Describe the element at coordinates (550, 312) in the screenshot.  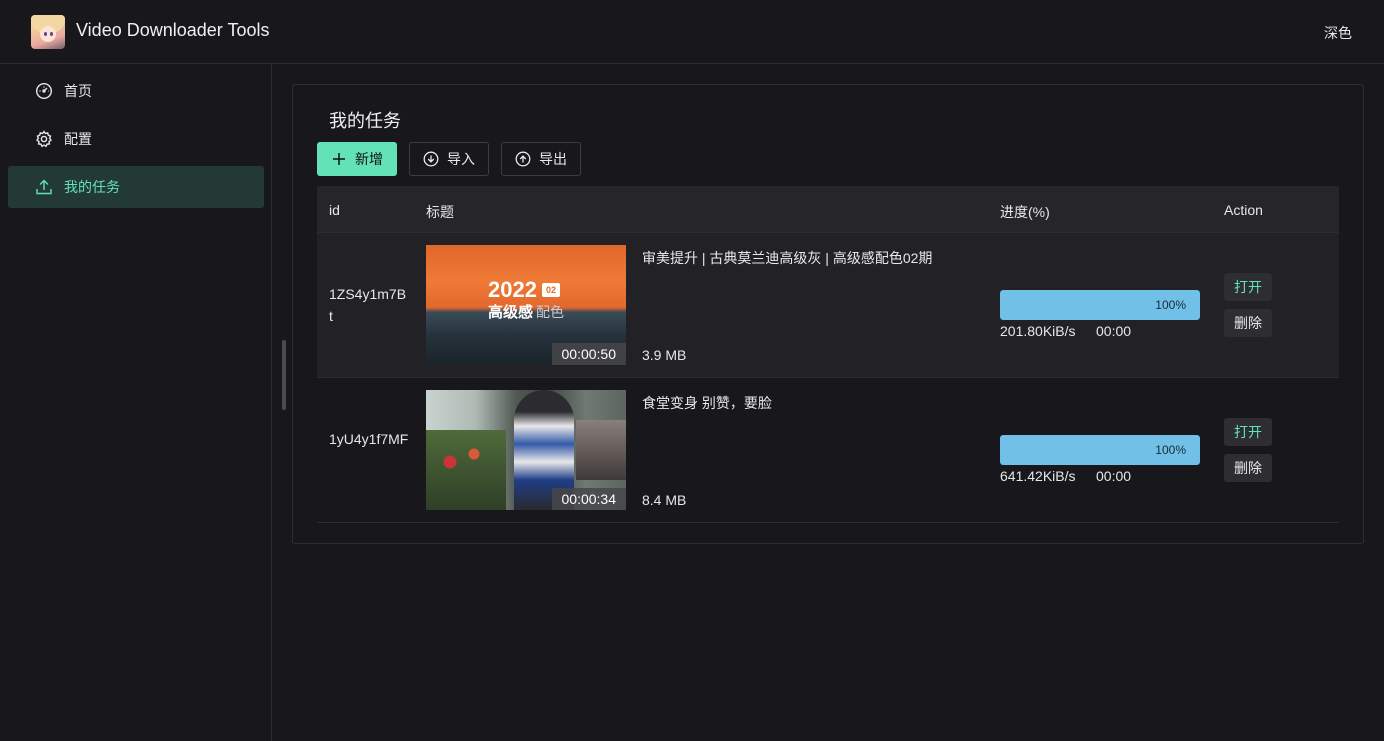
I see `thumbnail-subtitle-text-2: 配色` at that location.